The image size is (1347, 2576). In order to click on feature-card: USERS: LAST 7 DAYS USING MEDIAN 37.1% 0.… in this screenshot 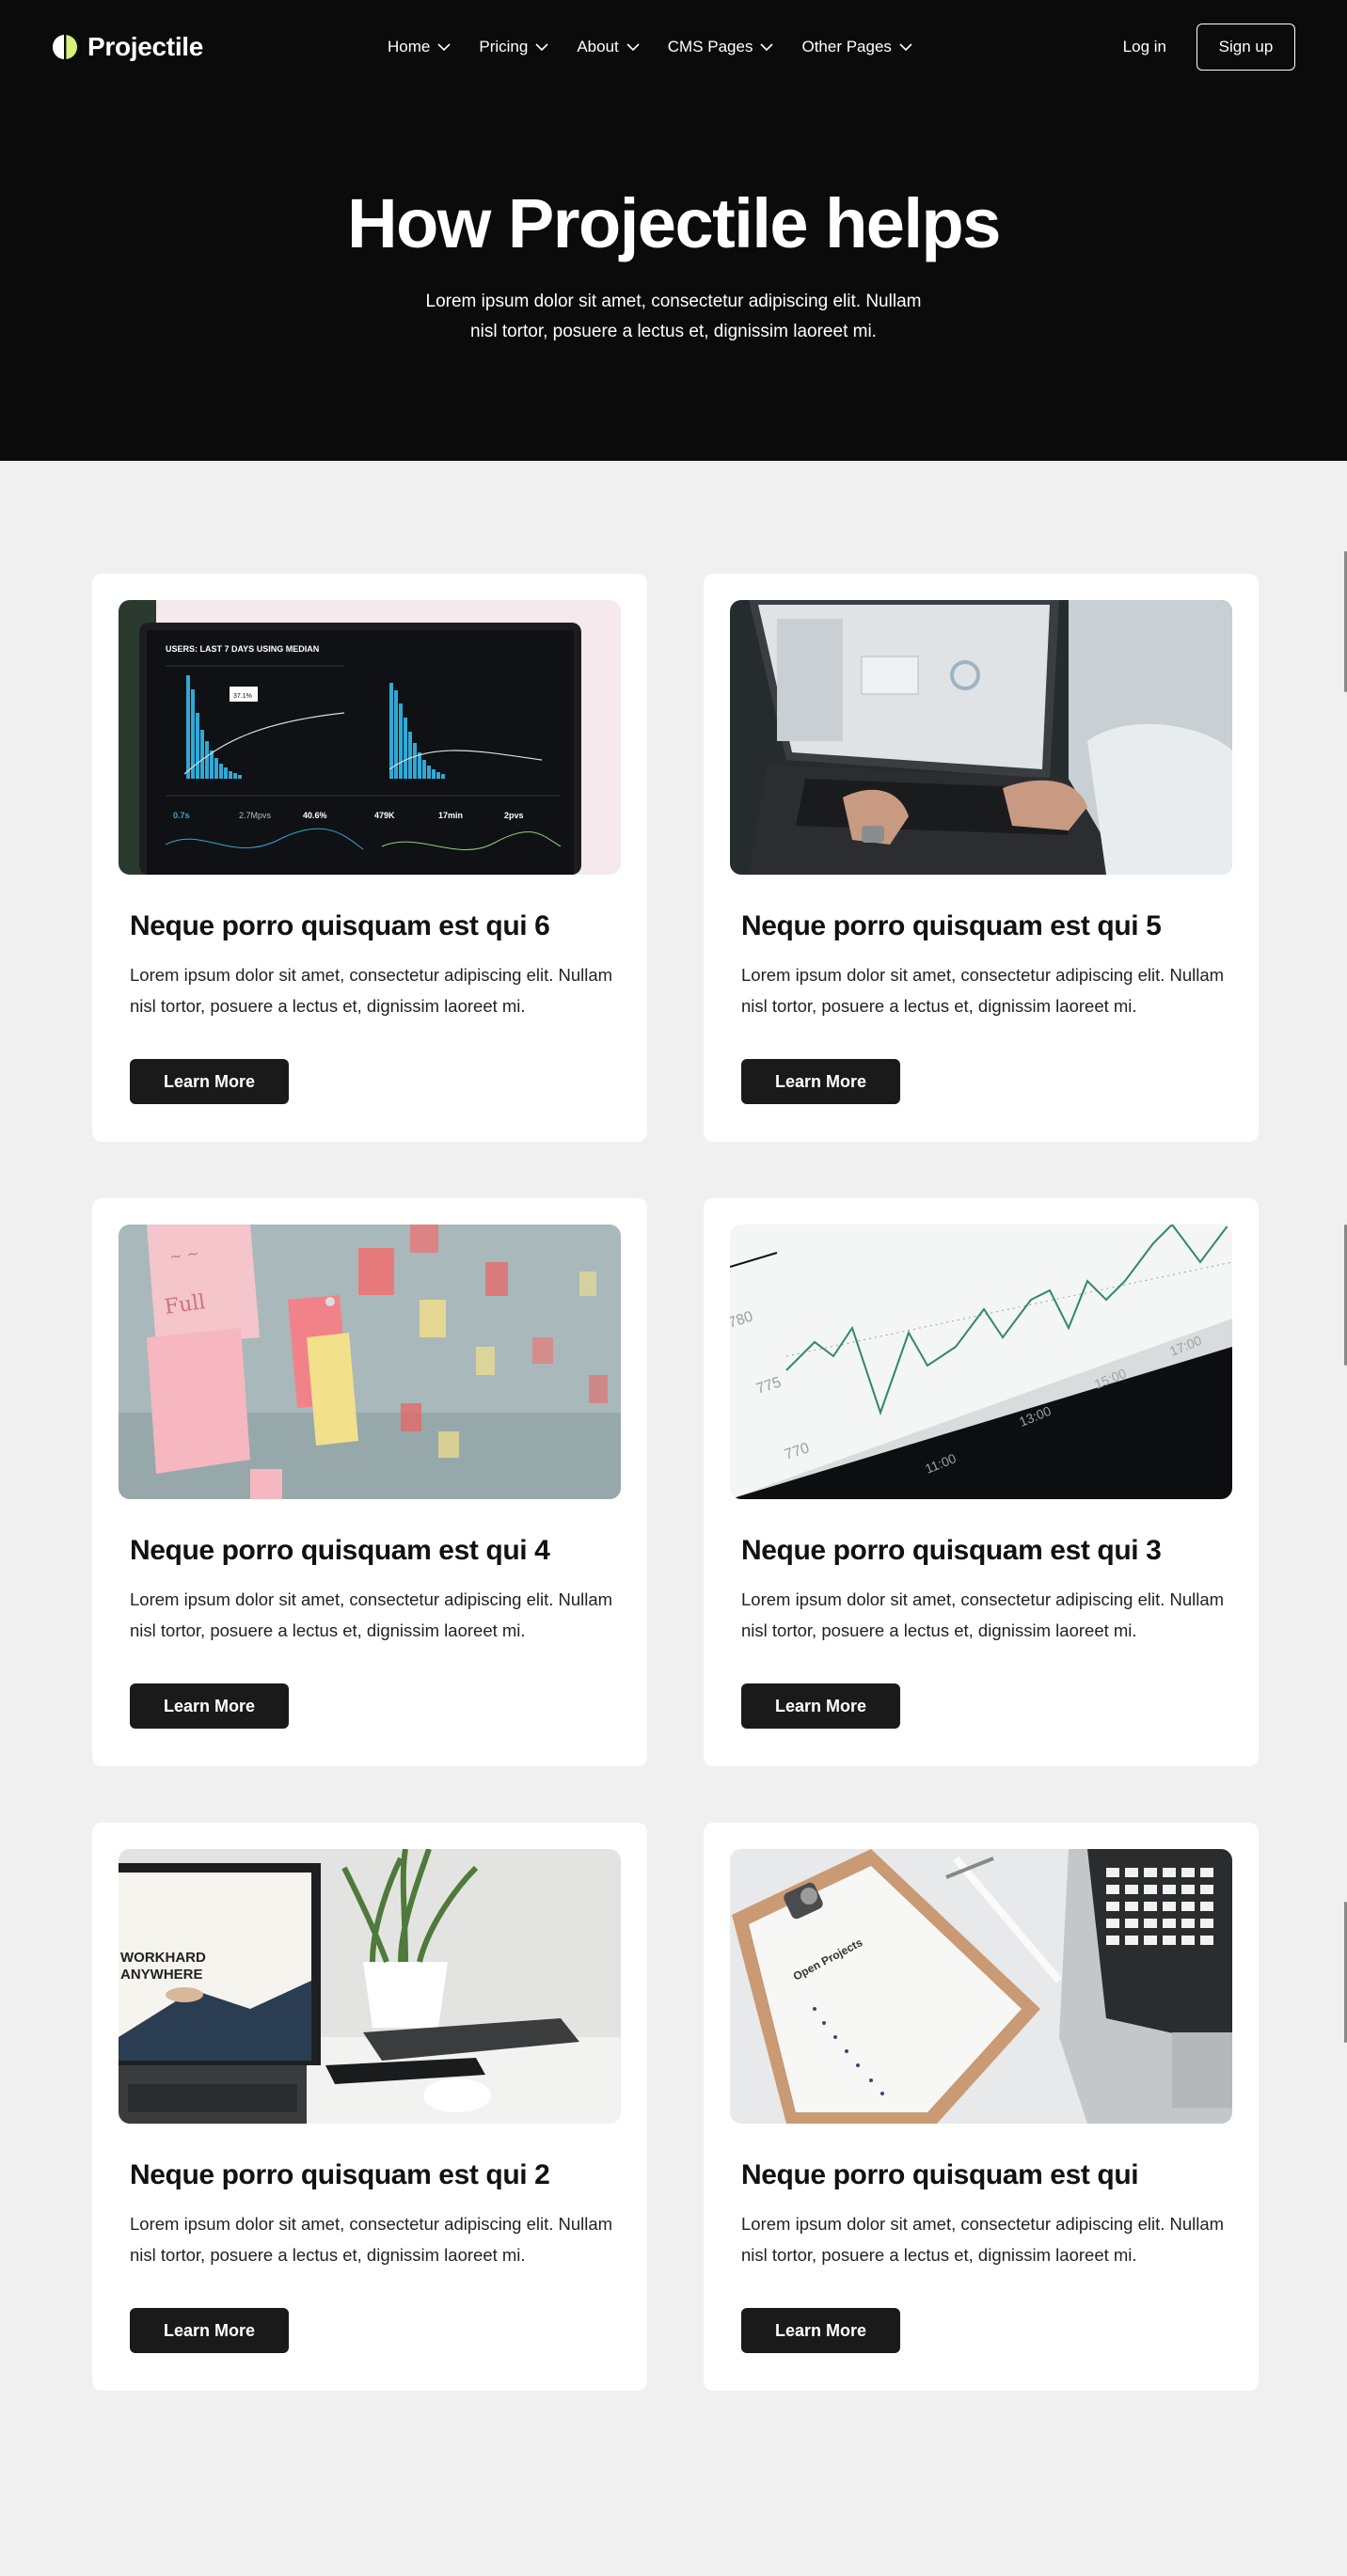, I will do `click(369, 858)`.